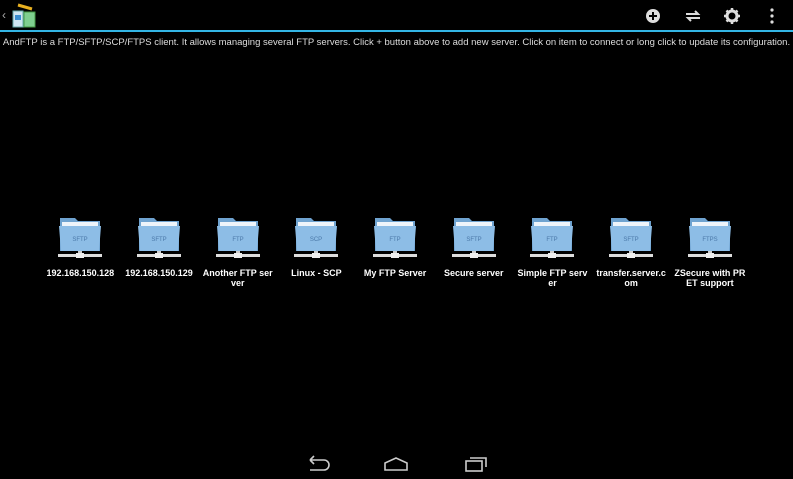 This screenshot has width=793, height=479. I want to click on server-type: SCP, so click(316, 240).